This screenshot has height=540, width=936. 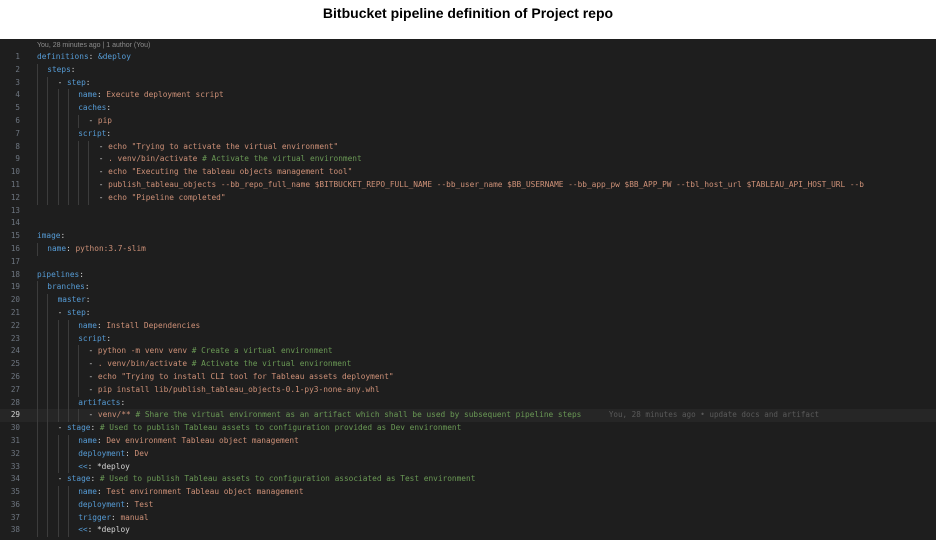 I want to click on code-line: 37 trigger: manual, so click(x=468, y=518).